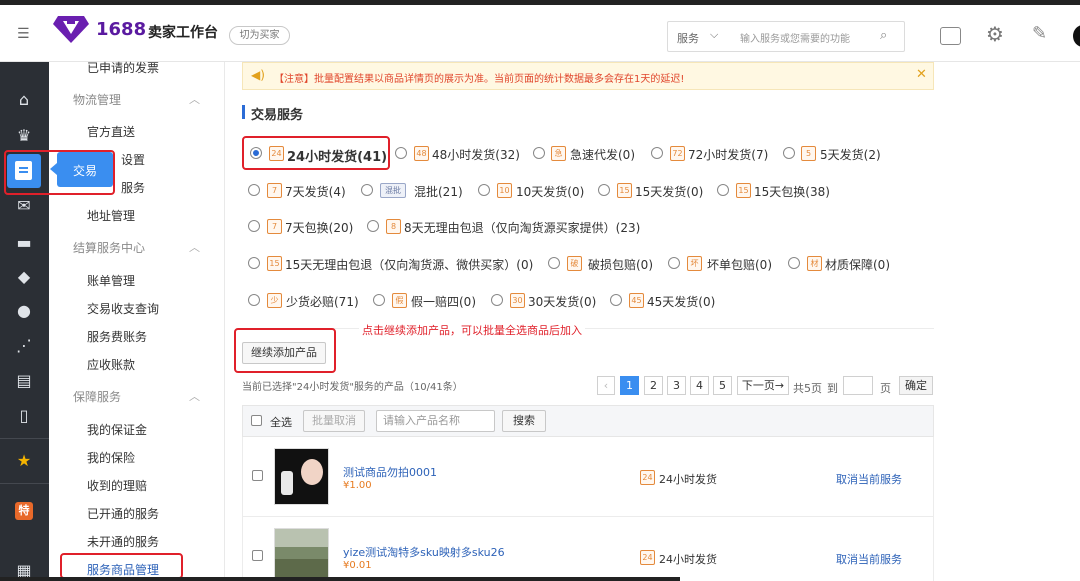 Image resolution: width=1080 pixels, height=581 pixels. What do you see at coordinates (669, 191) in the screenshot?
I see `service-15d-label: 15天发货(0)` at bounding box center [669, 191].